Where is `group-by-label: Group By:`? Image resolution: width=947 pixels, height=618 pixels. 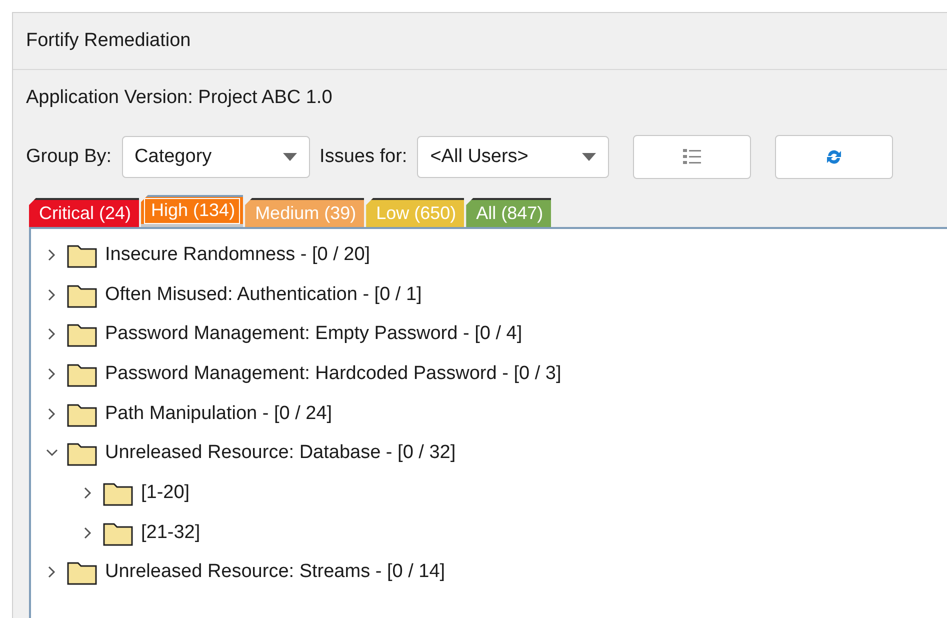
group-by-label: Group By: is located at coordinates (69, 157).